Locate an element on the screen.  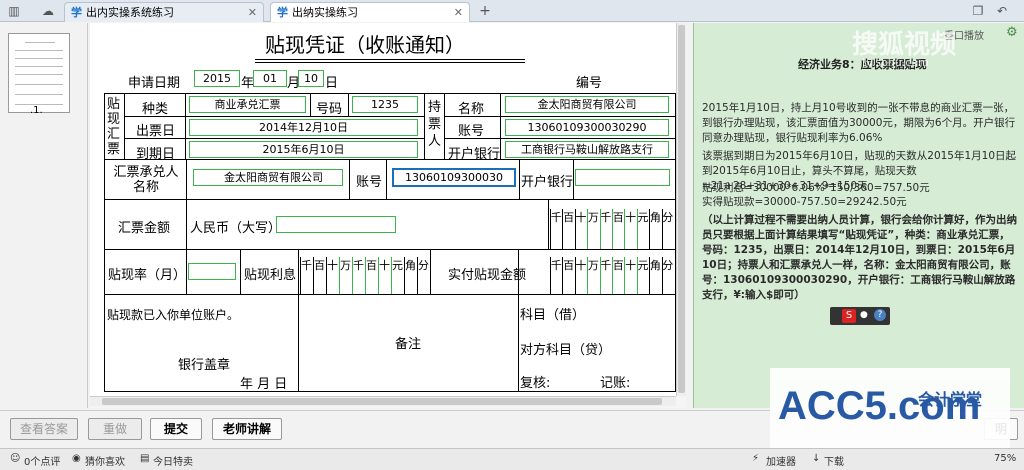
new-tab-icon: + is located at coordinates (485, 11).